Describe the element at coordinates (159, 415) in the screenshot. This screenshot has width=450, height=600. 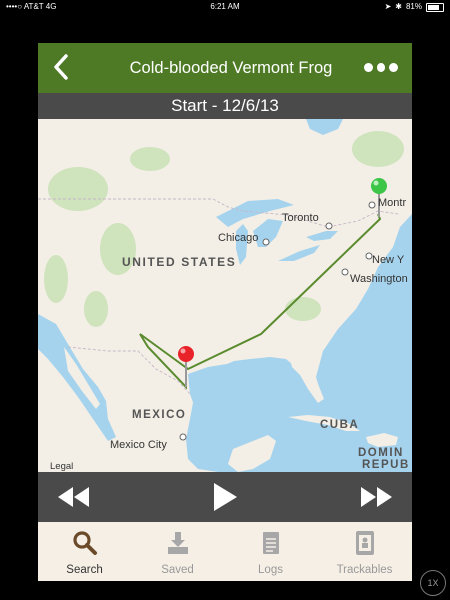
I see `map-label-mexico: MEXICO` at that location.